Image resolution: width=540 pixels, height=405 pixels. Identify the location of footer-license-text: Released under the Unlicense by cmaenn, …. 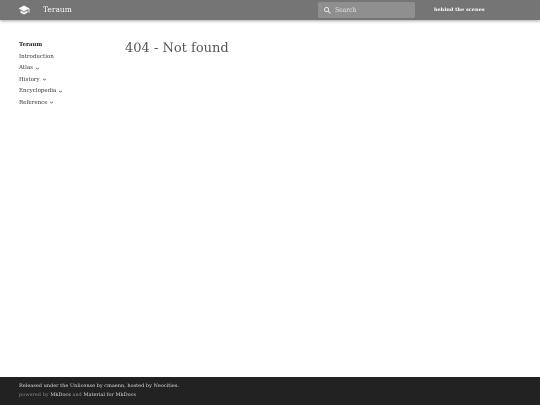
(99, 386).